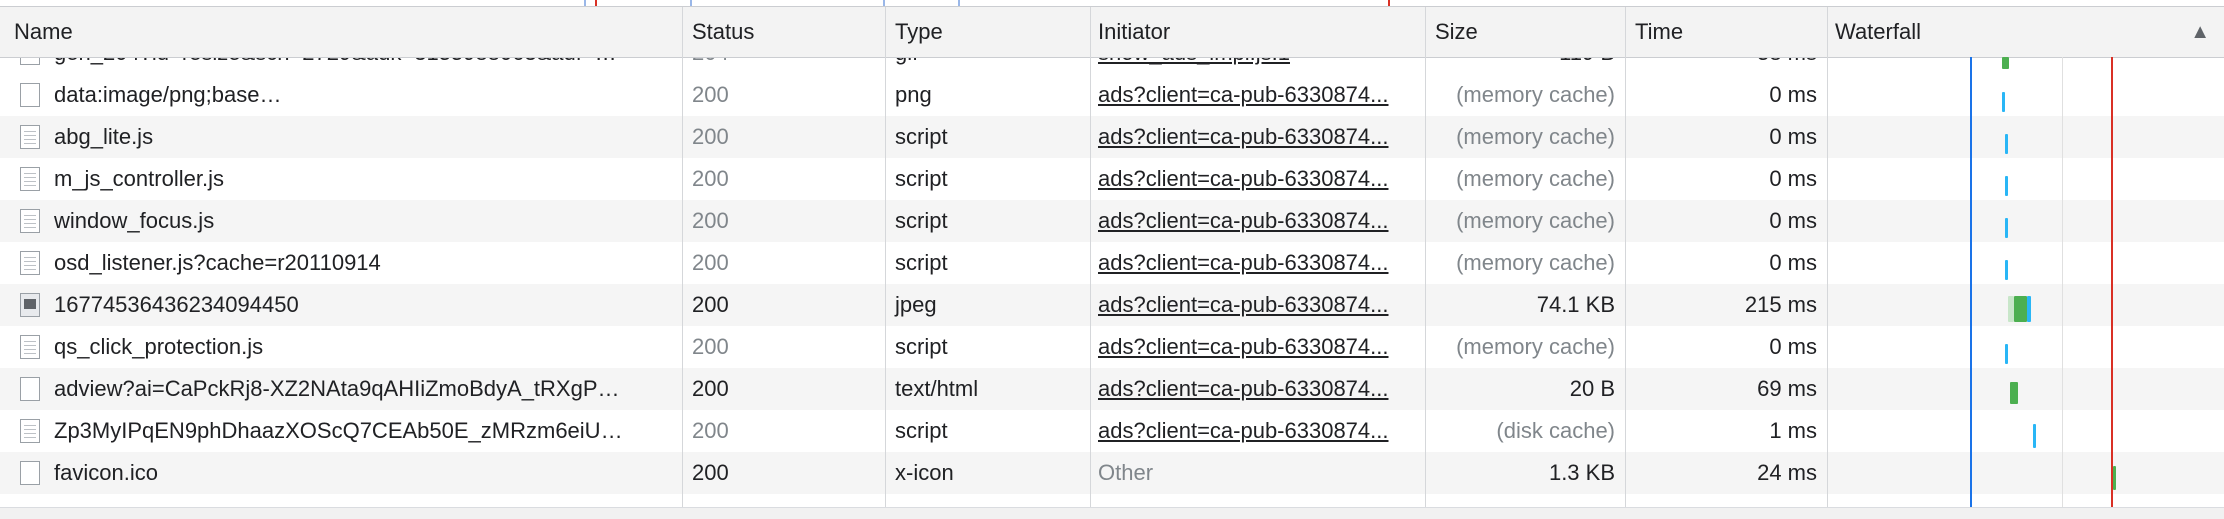 This screenshot has width=2224, height=519. Describe the element at coordinates (783, 32) in the screenshot. I see `column-header-status: Status` at that location.